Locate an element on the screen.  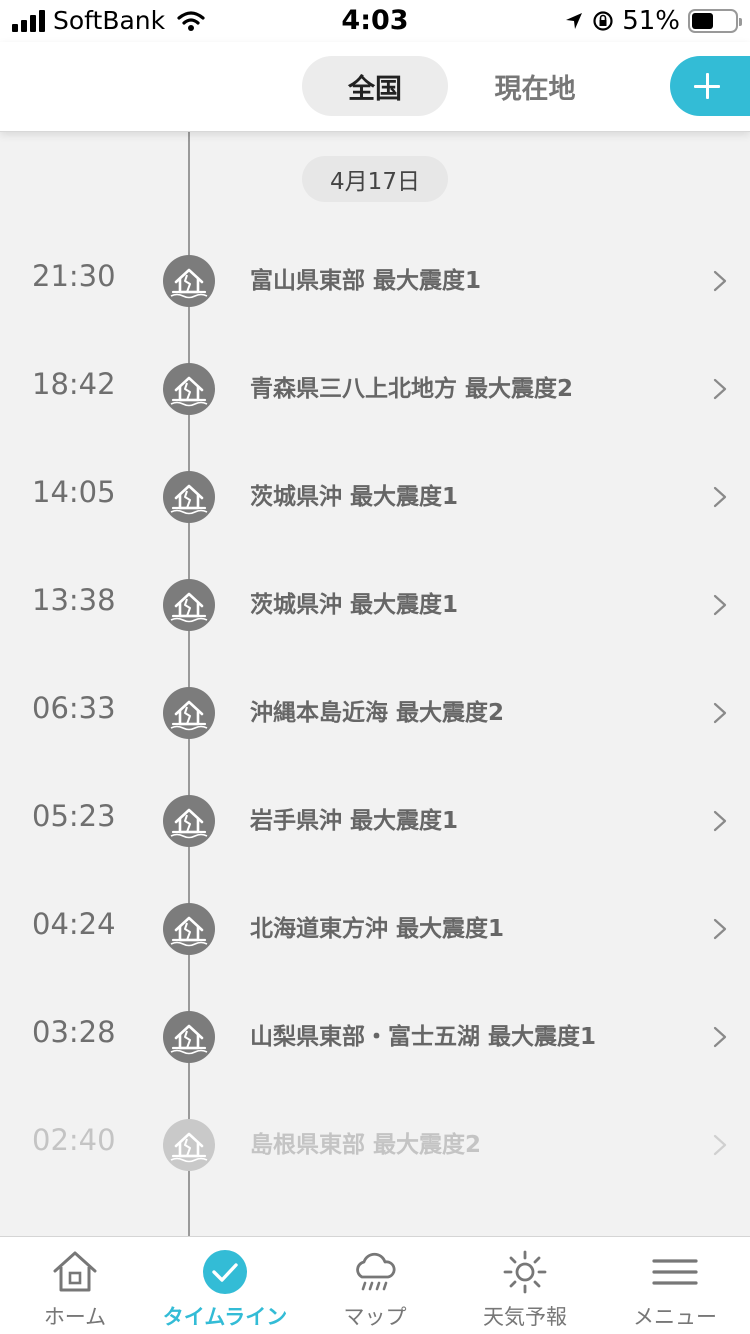
nav-map: マップ is located at coordinates (375, 1285).